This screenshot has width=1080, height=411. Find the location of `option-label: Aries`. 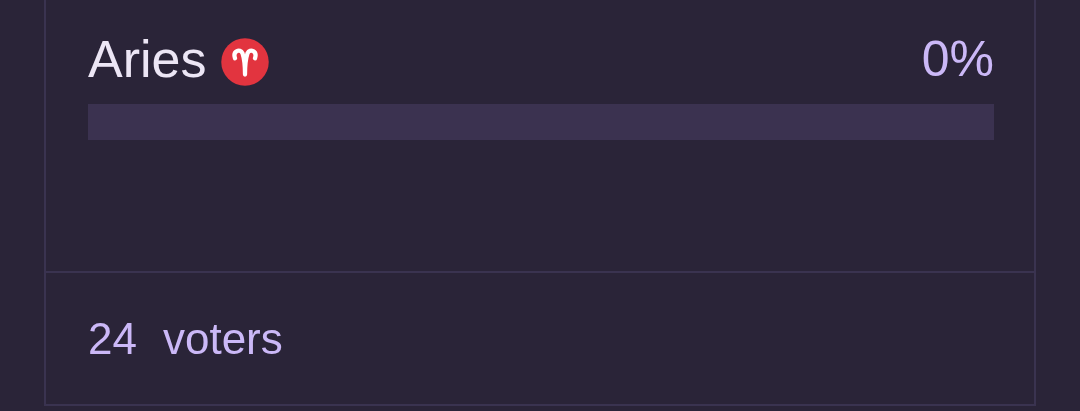

option-label: Aries is located at coordinates (147, 59).